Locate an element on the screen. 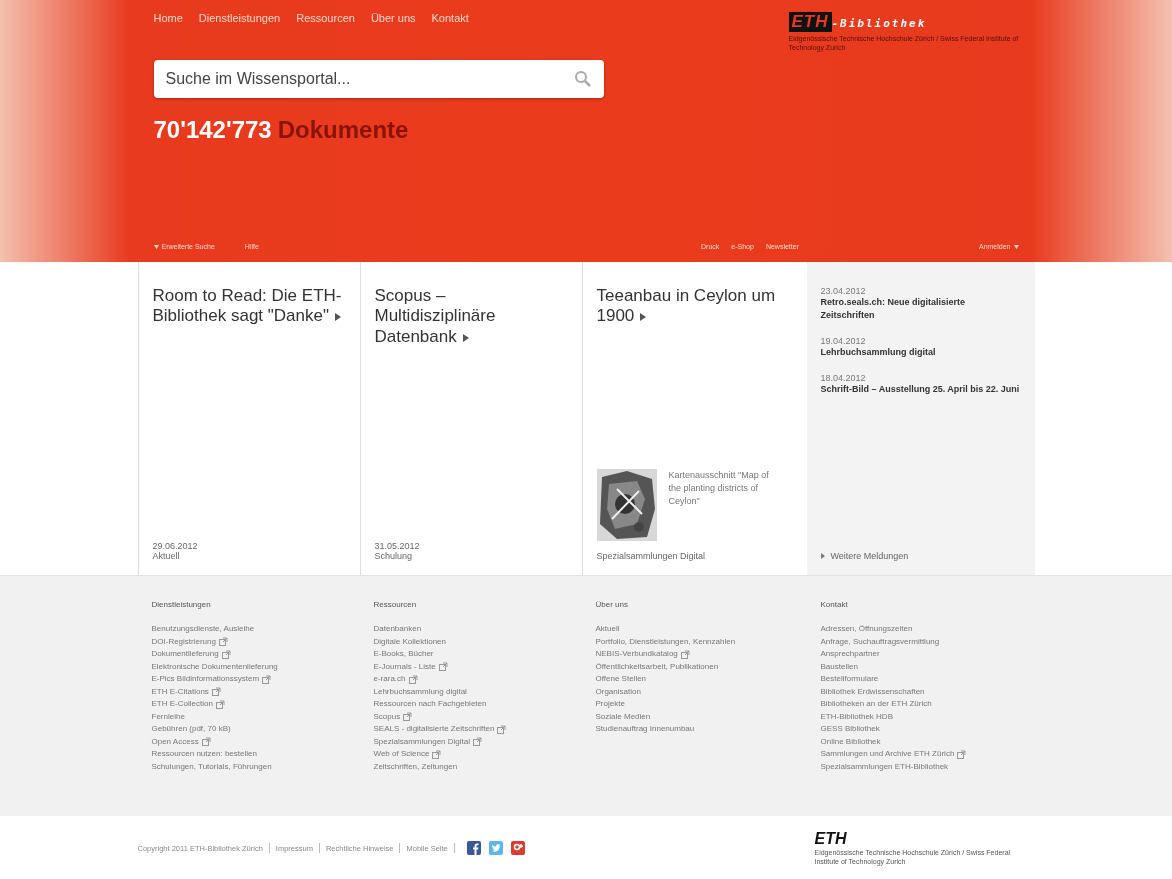 The image size is (1172, 879). news-date: 23.04.2012 is located at coordinates (843, 291).